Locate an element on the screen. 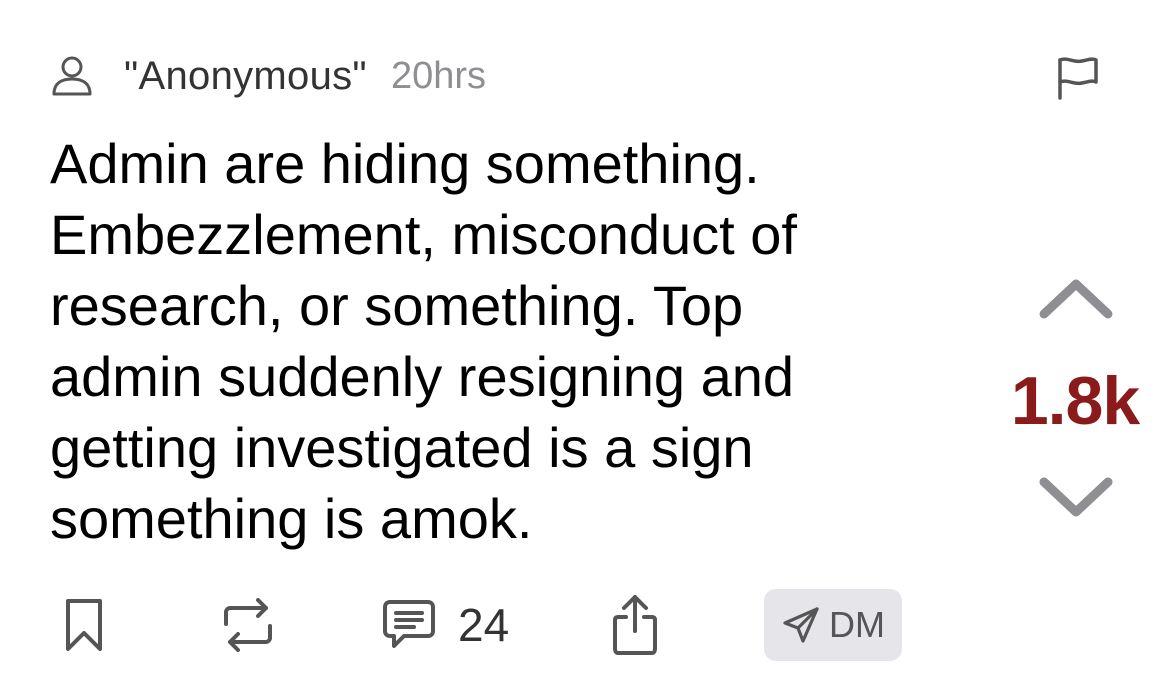 This screenshot has width=1170, height=687. action-bar: 24 DM is located at coordinates (585, 625).